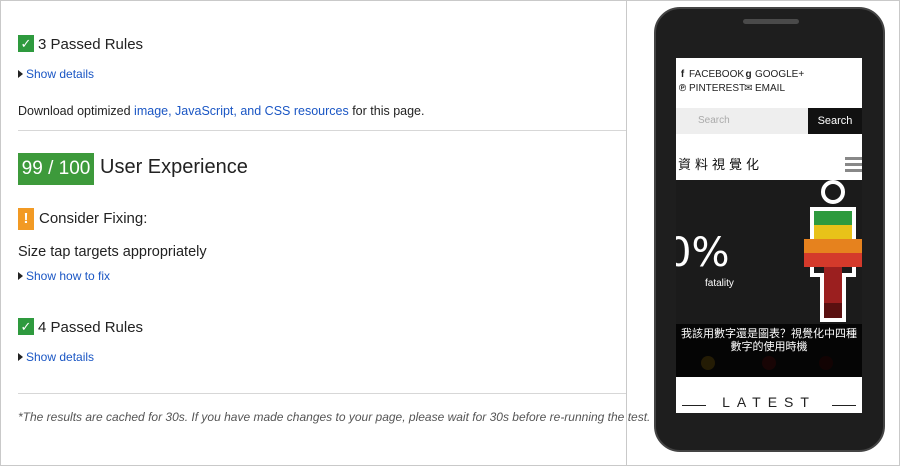 This screenshot has height=466, width=900. Describe the element at coordinates (26, 219) in the screenshot. I see `exclamation-icon: !` at that location.